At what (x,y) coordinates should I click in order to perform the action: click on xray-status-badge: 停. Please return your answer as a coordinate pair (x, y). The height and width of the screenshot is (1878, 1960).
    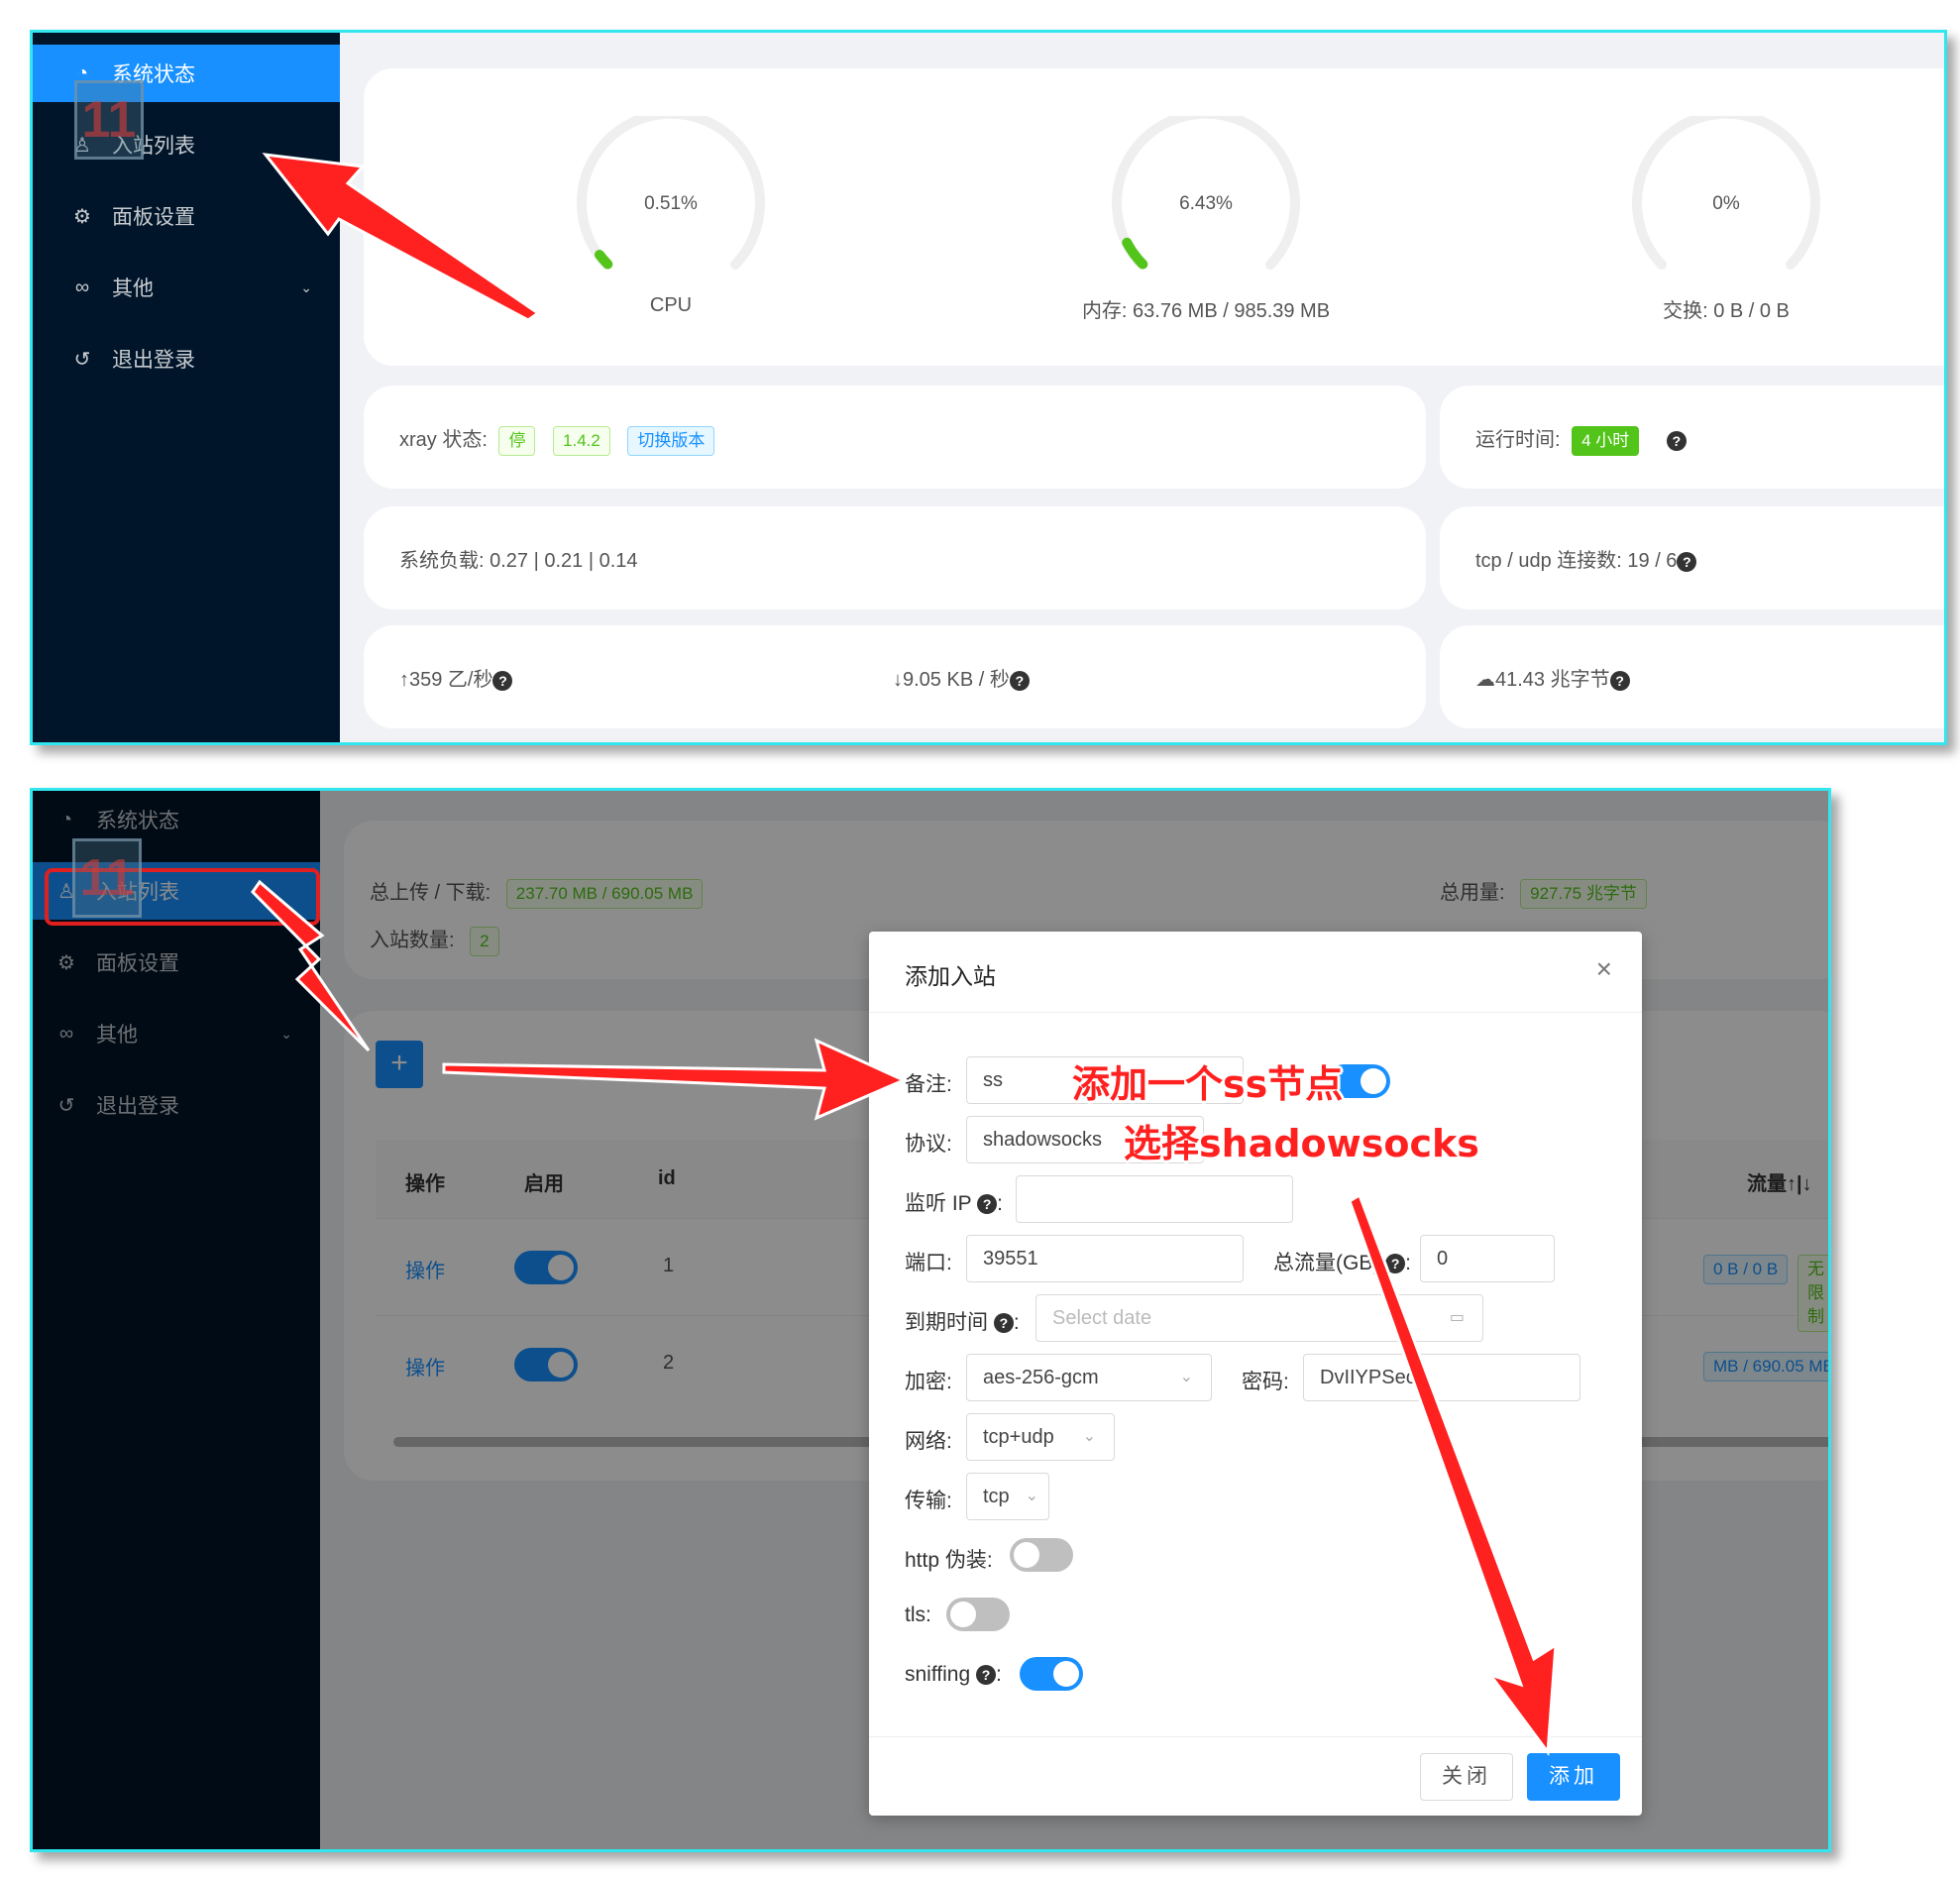
    Looking at the image, I should click on (517, 441).